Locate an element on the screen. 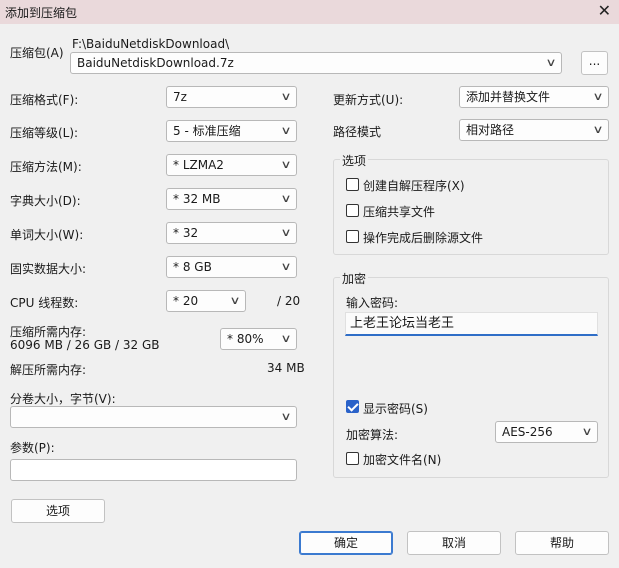 The width and height of the screenshot is (619, 568). format-value: 7z is located at coordinates (180, 97).